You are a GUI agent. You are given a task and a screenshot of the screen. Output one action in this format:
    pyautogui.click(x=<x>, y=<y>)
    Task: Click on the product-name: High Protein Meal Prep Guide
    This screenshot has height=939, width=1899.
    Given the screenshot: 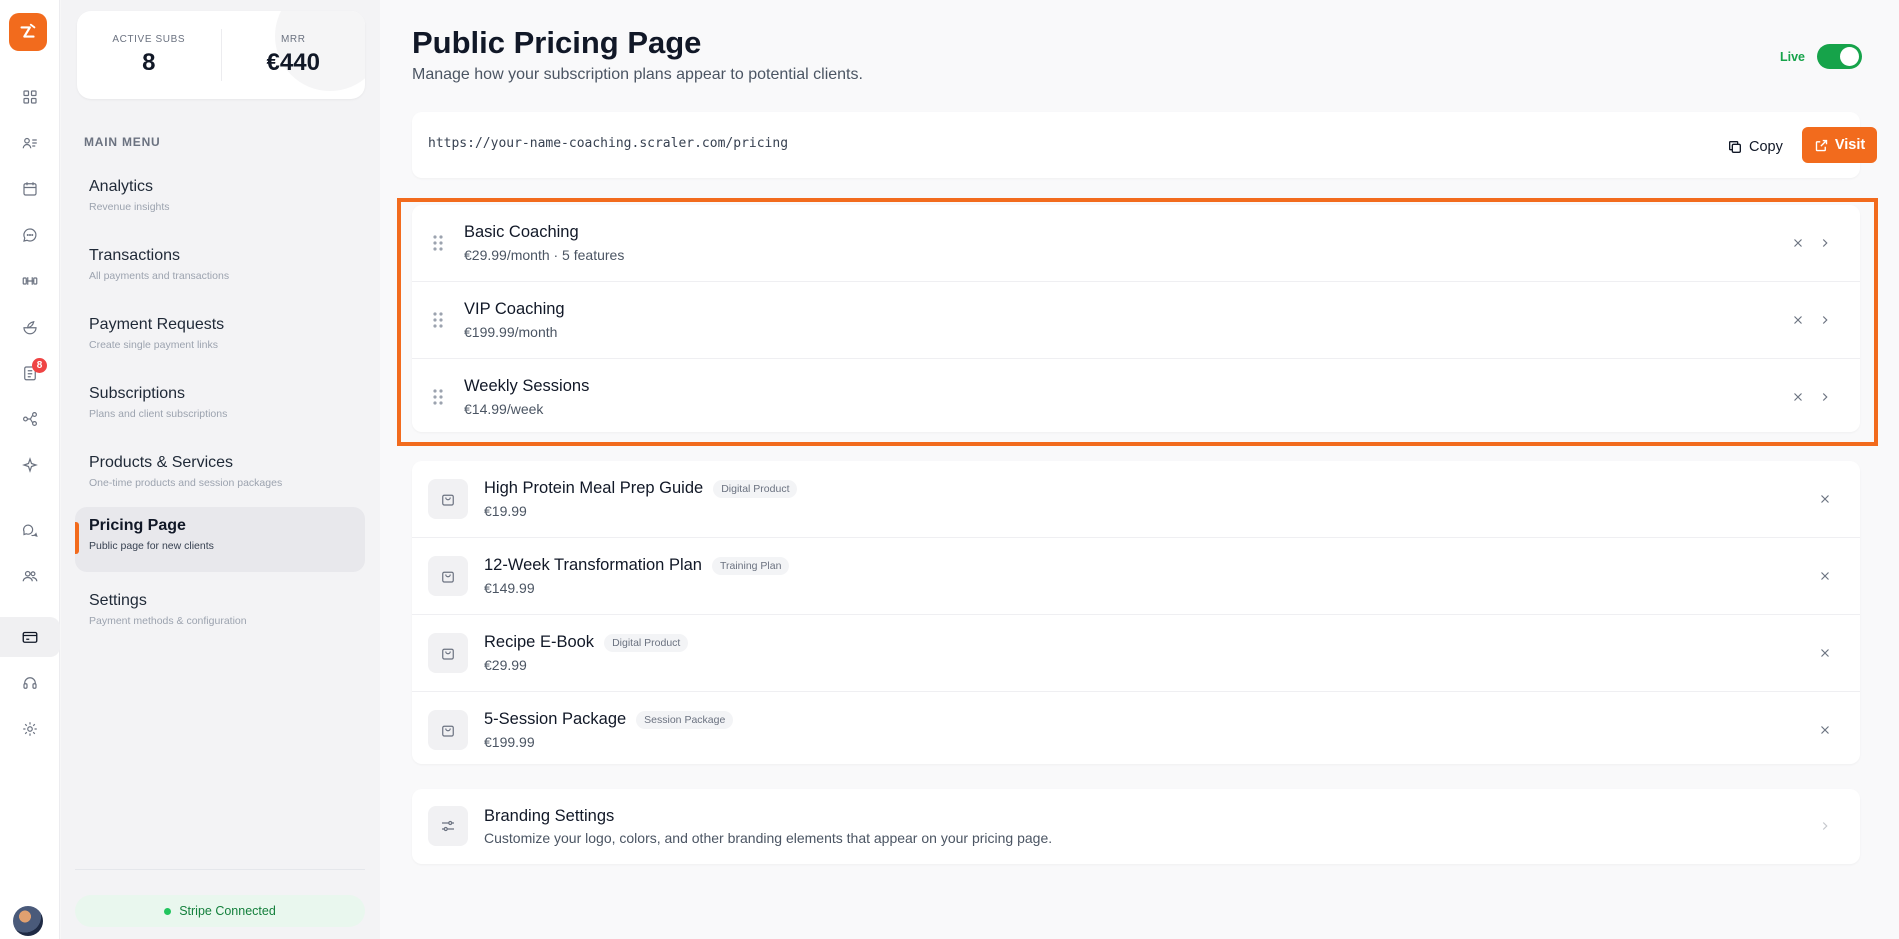 What is the action you would take?
    pyautogui.click(x=594, y=488)
    